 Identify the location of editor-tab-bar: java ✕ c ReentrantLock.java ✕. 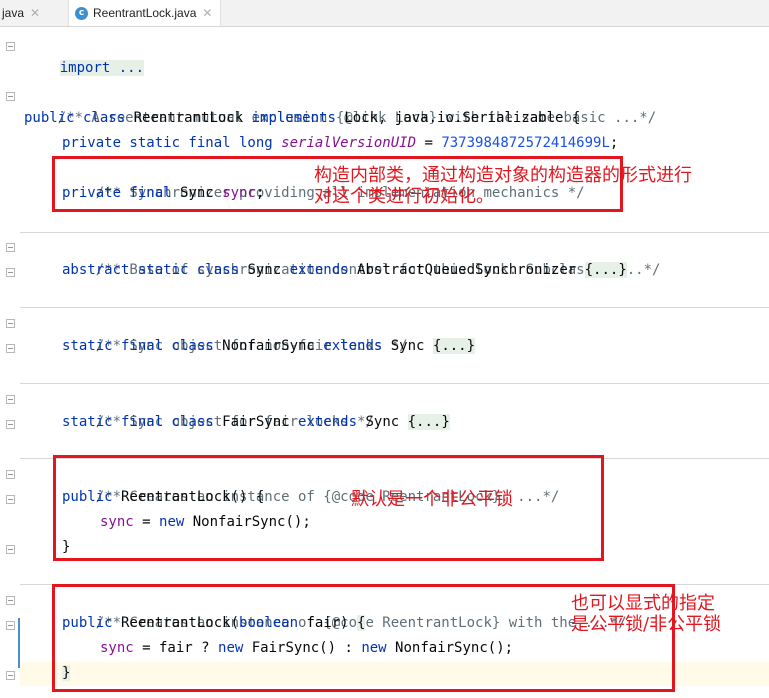
(384, 13).